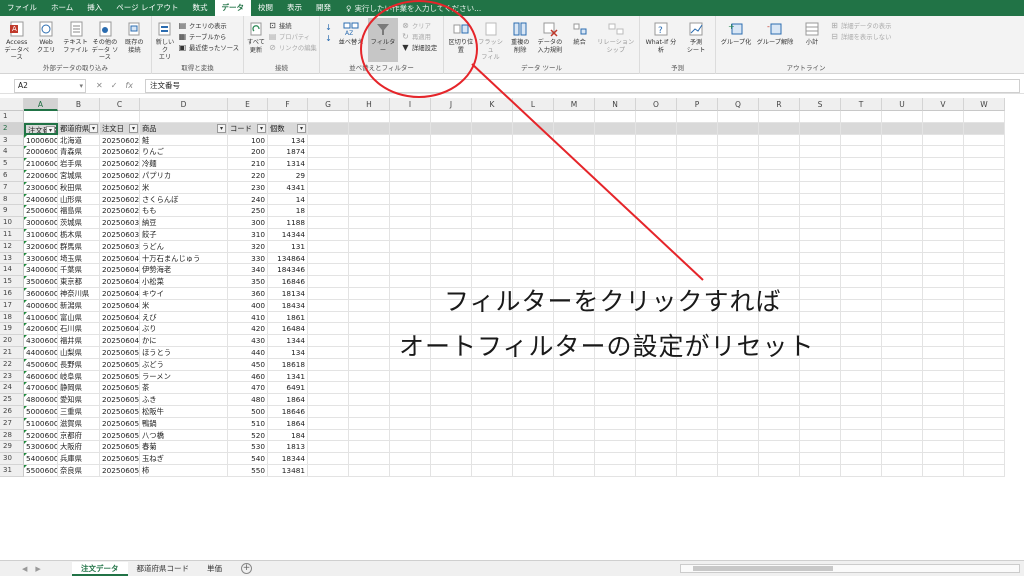  I want to click on relationships-button: リレーションシップ, so click(615, 36).